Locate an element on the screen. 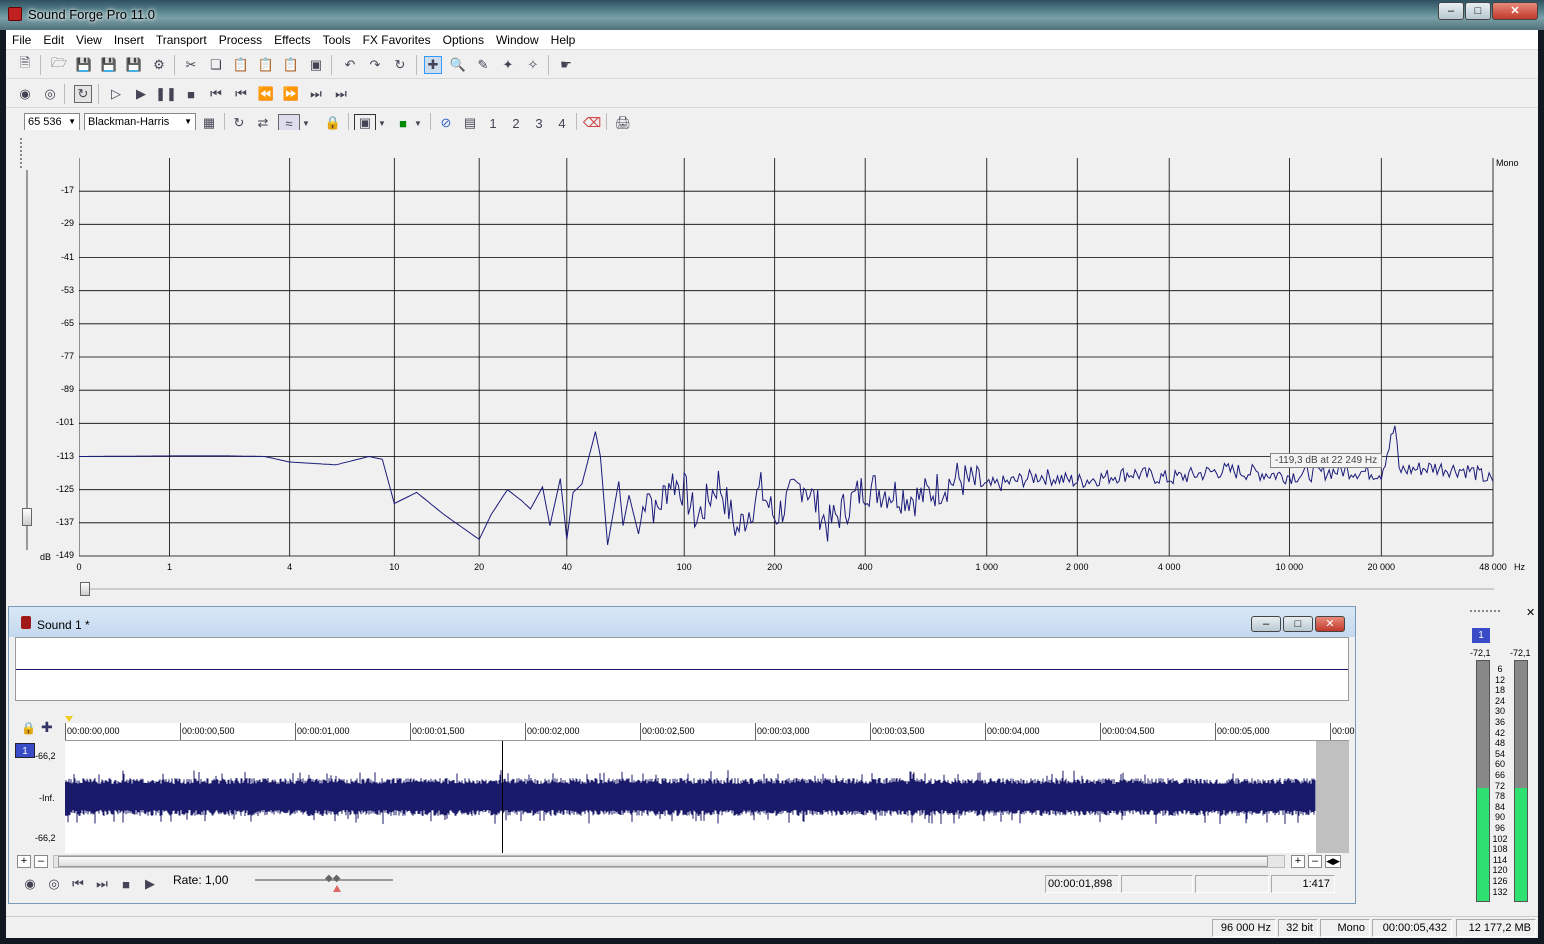 Image resolution: width=1544 pixels, height=944 pixels. sound-minimize-button: – is located at coordinates (1266, 624).